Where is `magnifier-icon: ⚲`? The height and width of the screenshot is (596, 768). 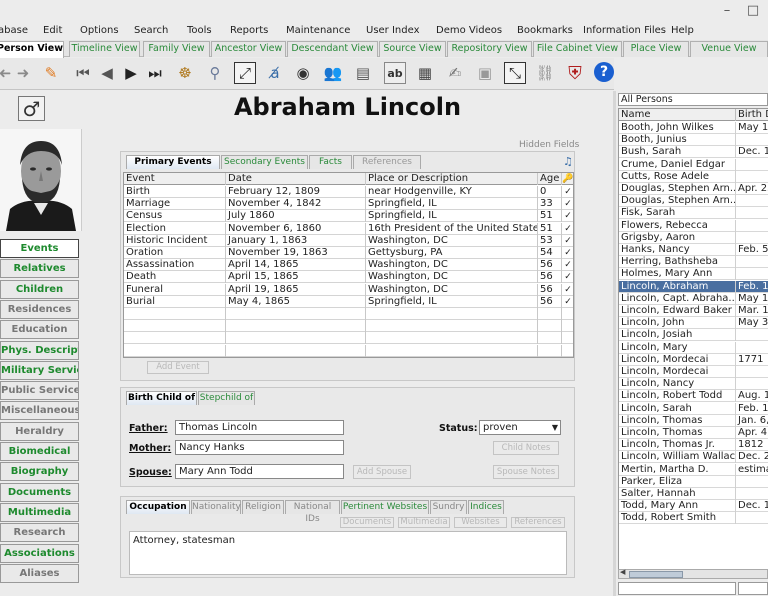 magnifier-icon: ⚲ is located at coordinates (215, 73).